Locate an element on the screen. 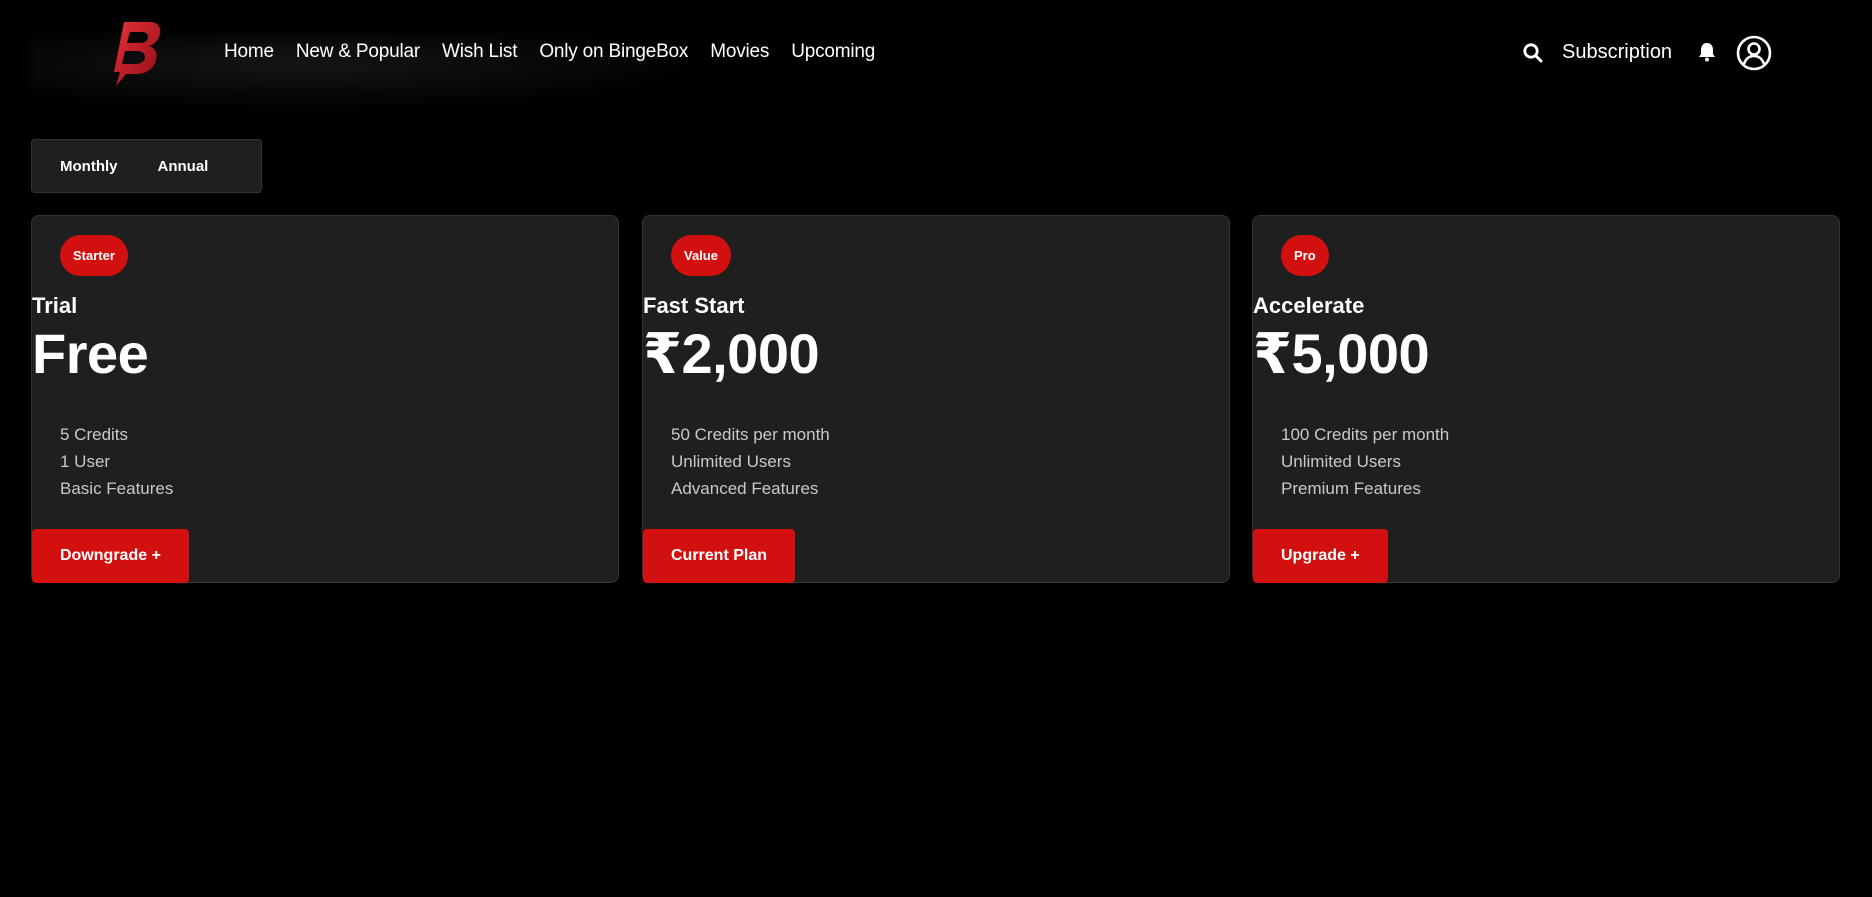  nav-item-upcoming: Upcoming is located at coordinates (833, 52).